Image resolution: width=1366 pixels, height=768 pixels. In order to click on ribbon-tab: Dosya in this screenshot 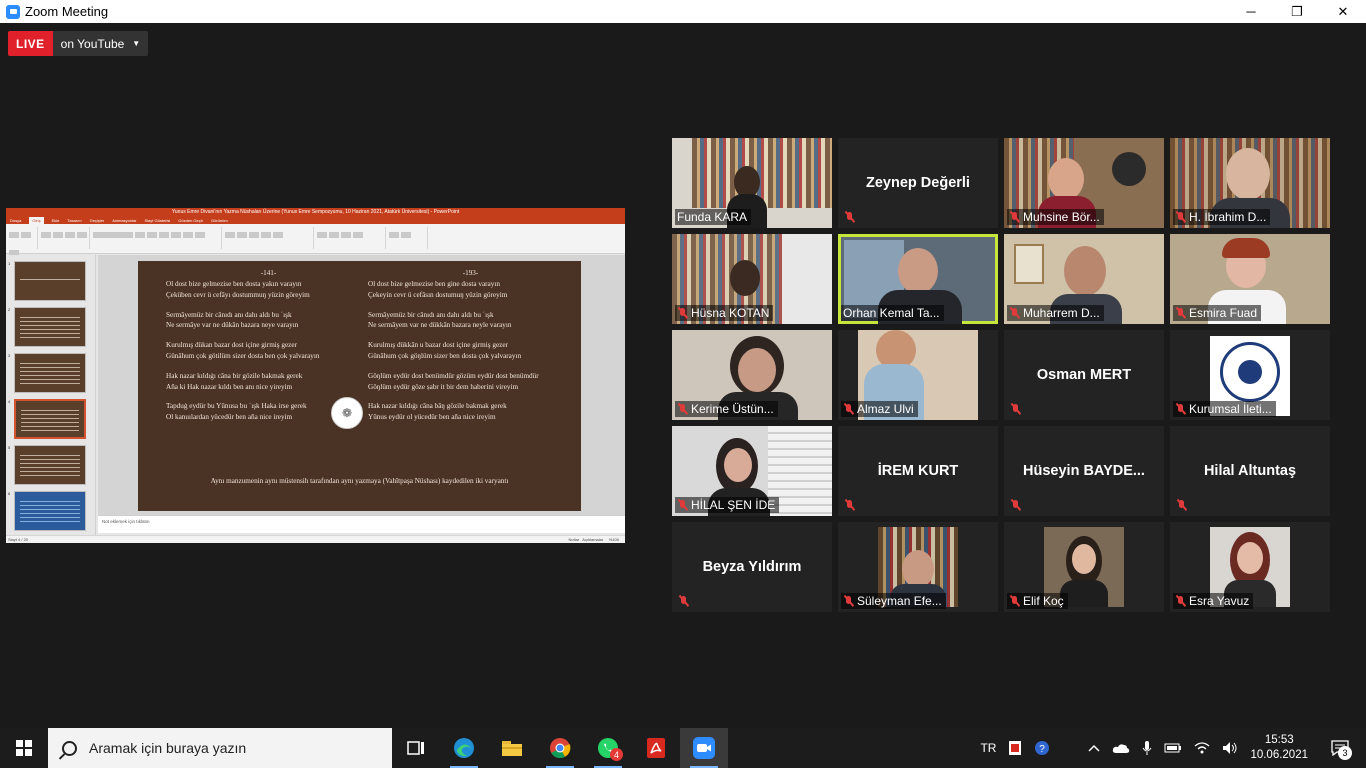, I will do `click(16, 220)`.